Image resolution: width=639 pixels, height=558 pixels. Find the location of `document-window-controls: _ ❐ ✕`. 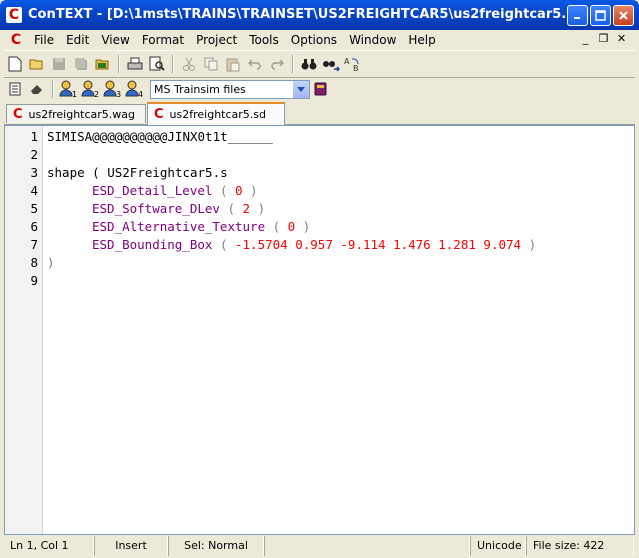

document-window-controls: _ ❐ ✕ is located at coordinates (603, 39).